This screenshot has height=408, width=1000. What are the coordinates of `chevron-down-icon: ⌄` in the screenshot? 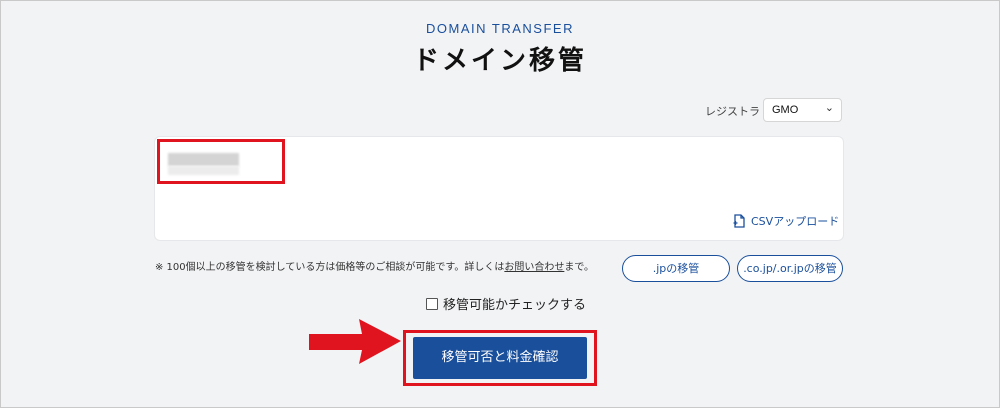 It's located at (829, 108).